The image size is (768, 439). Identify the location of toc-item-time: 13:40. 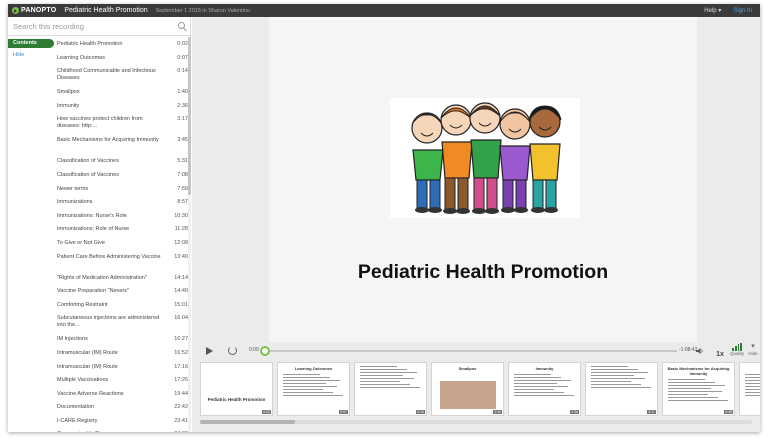
(181, 256).